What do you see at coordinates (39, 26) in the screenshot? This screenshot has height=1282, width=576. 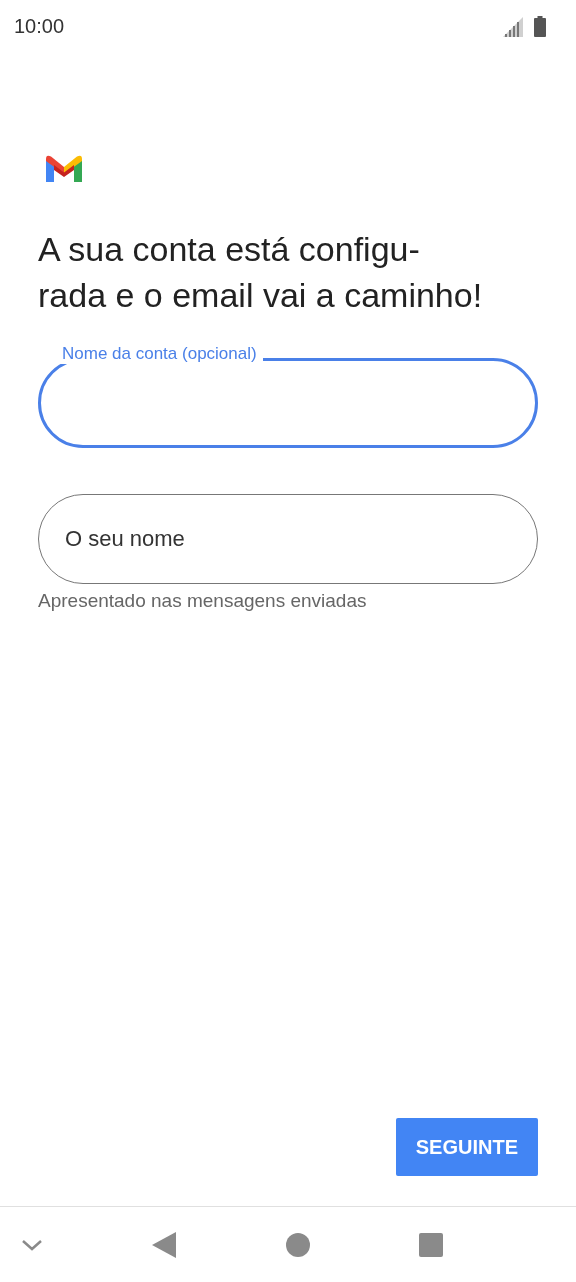 I see `status-time: 10:00` at bounding box center [39, 26].